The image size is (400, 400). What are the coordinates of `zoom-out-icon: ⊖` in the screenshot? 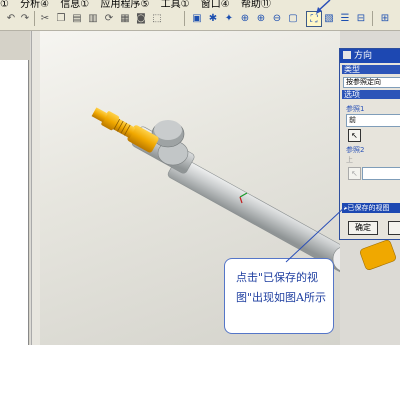 It's located at (277, 18).